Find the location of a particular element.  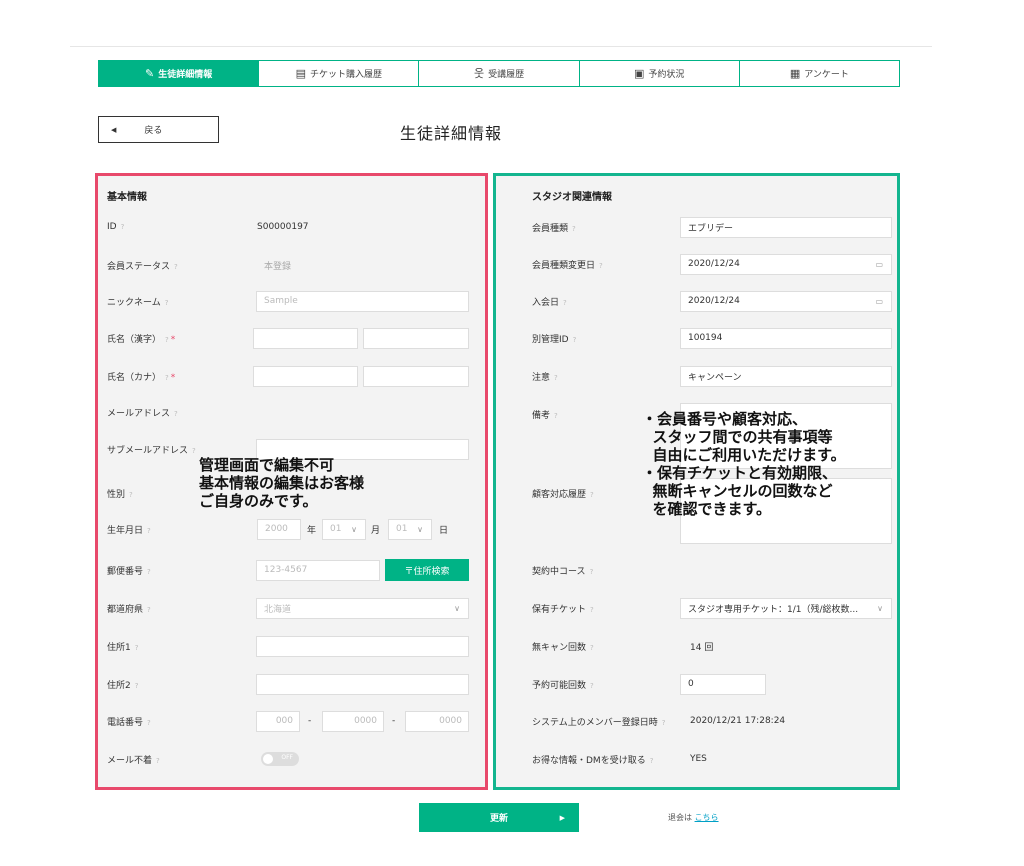

ticket-select: スタジオ専用チケット：1/1（残/総枚数... ∨ is located at coordinates (786, 608).